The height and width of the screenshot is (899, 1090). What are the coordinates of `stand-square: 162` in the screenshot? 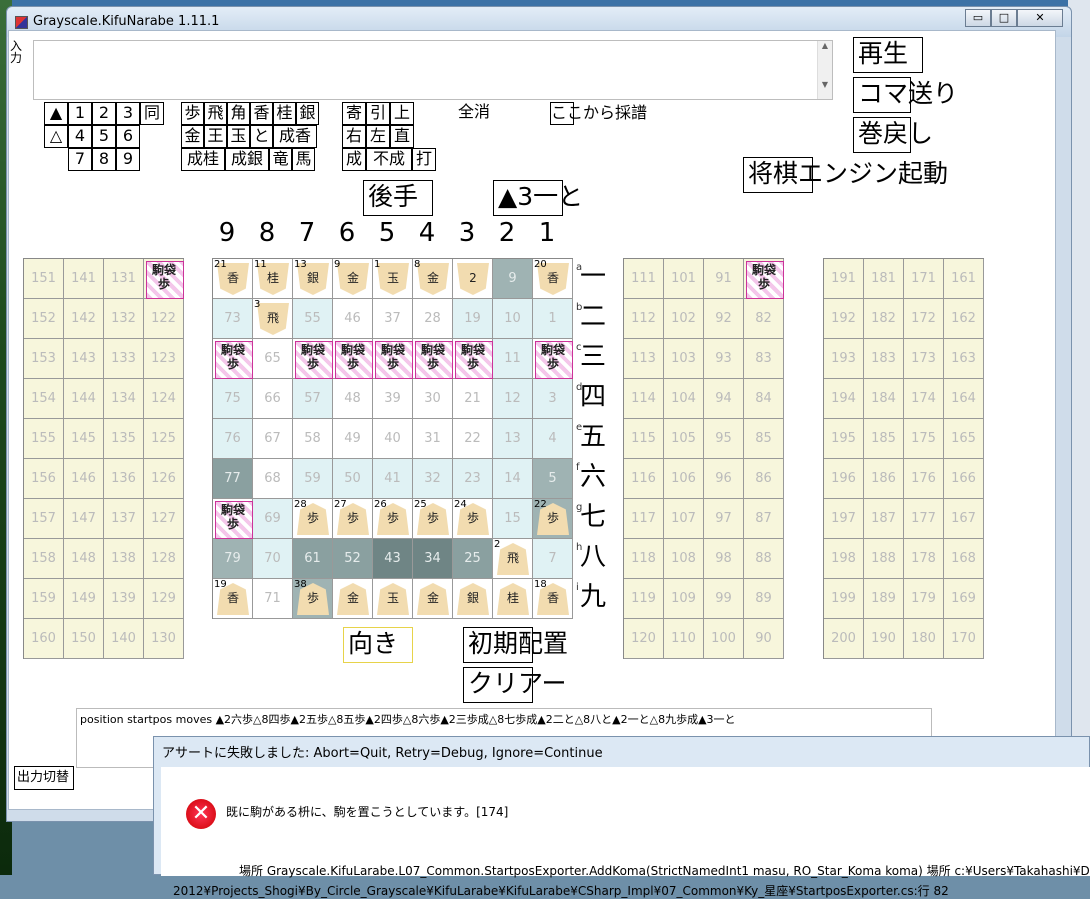 It's located at (964, 319).